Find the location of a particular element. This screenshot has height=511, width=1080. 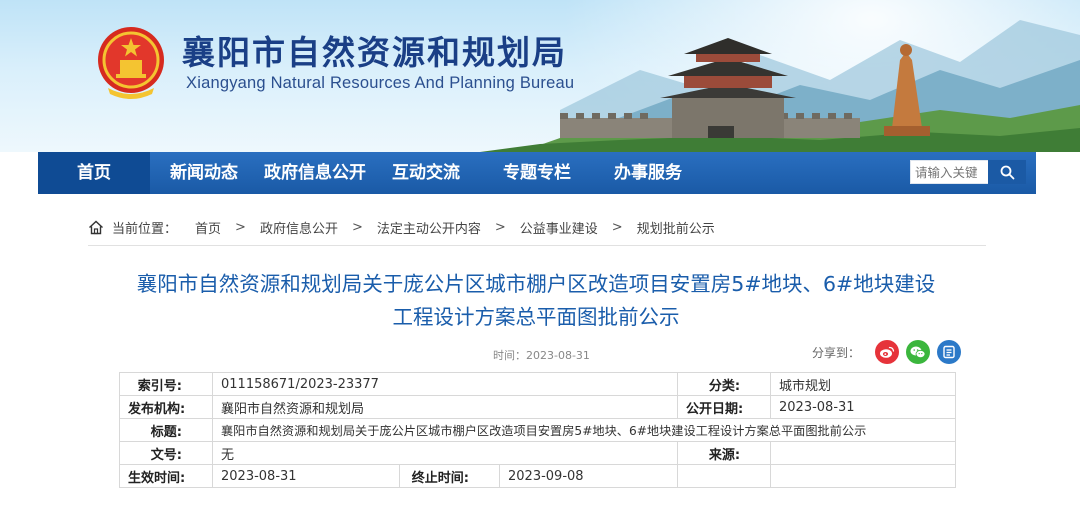

table-row: 发布机构: 襄阳市自然资源和规划局 公开日期: 2023-08-31 is located at coordinates (538, 407).